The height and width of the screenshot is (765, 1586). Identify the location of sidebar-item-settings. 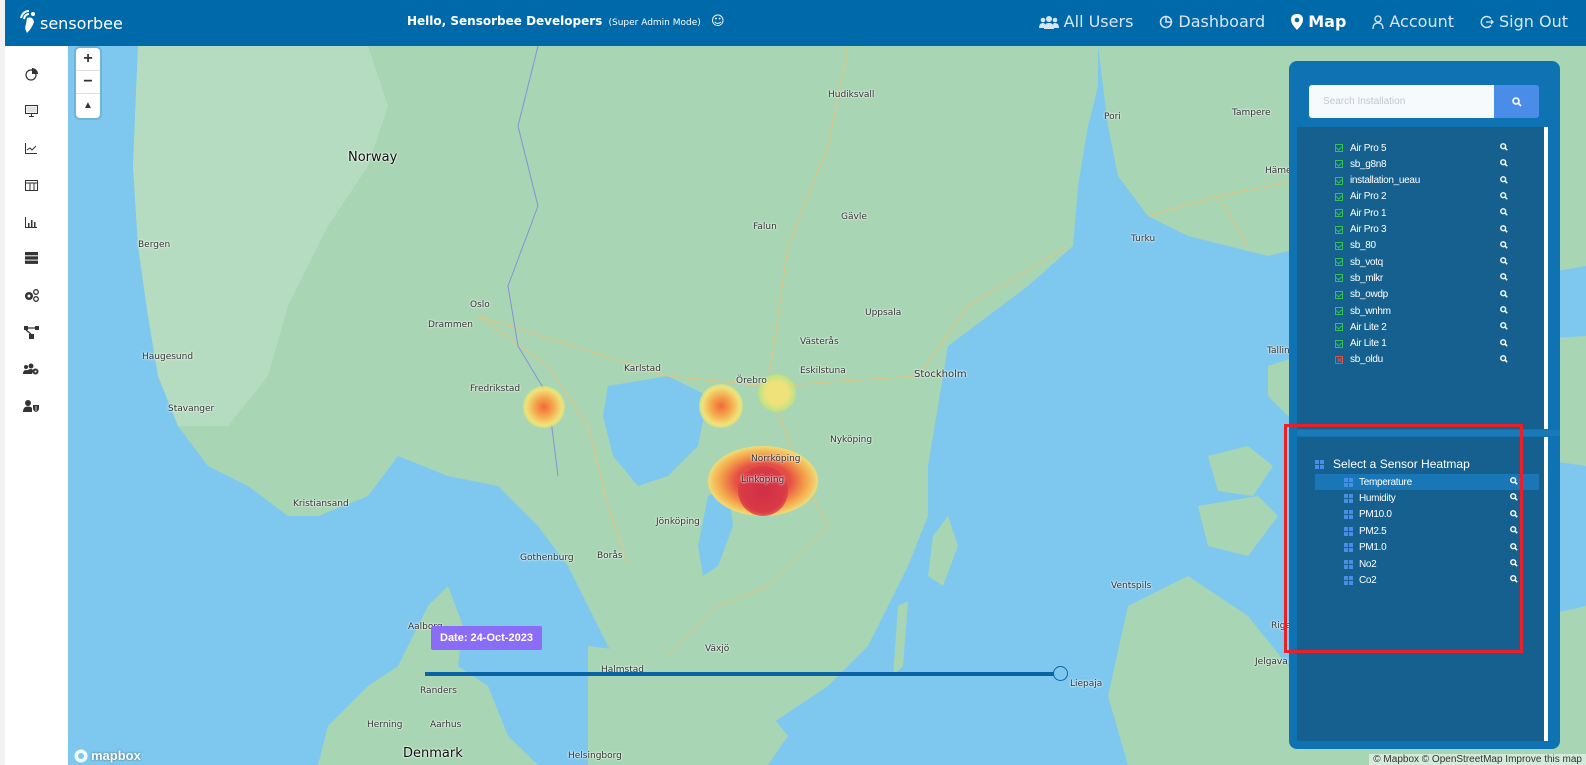
(31, 295).